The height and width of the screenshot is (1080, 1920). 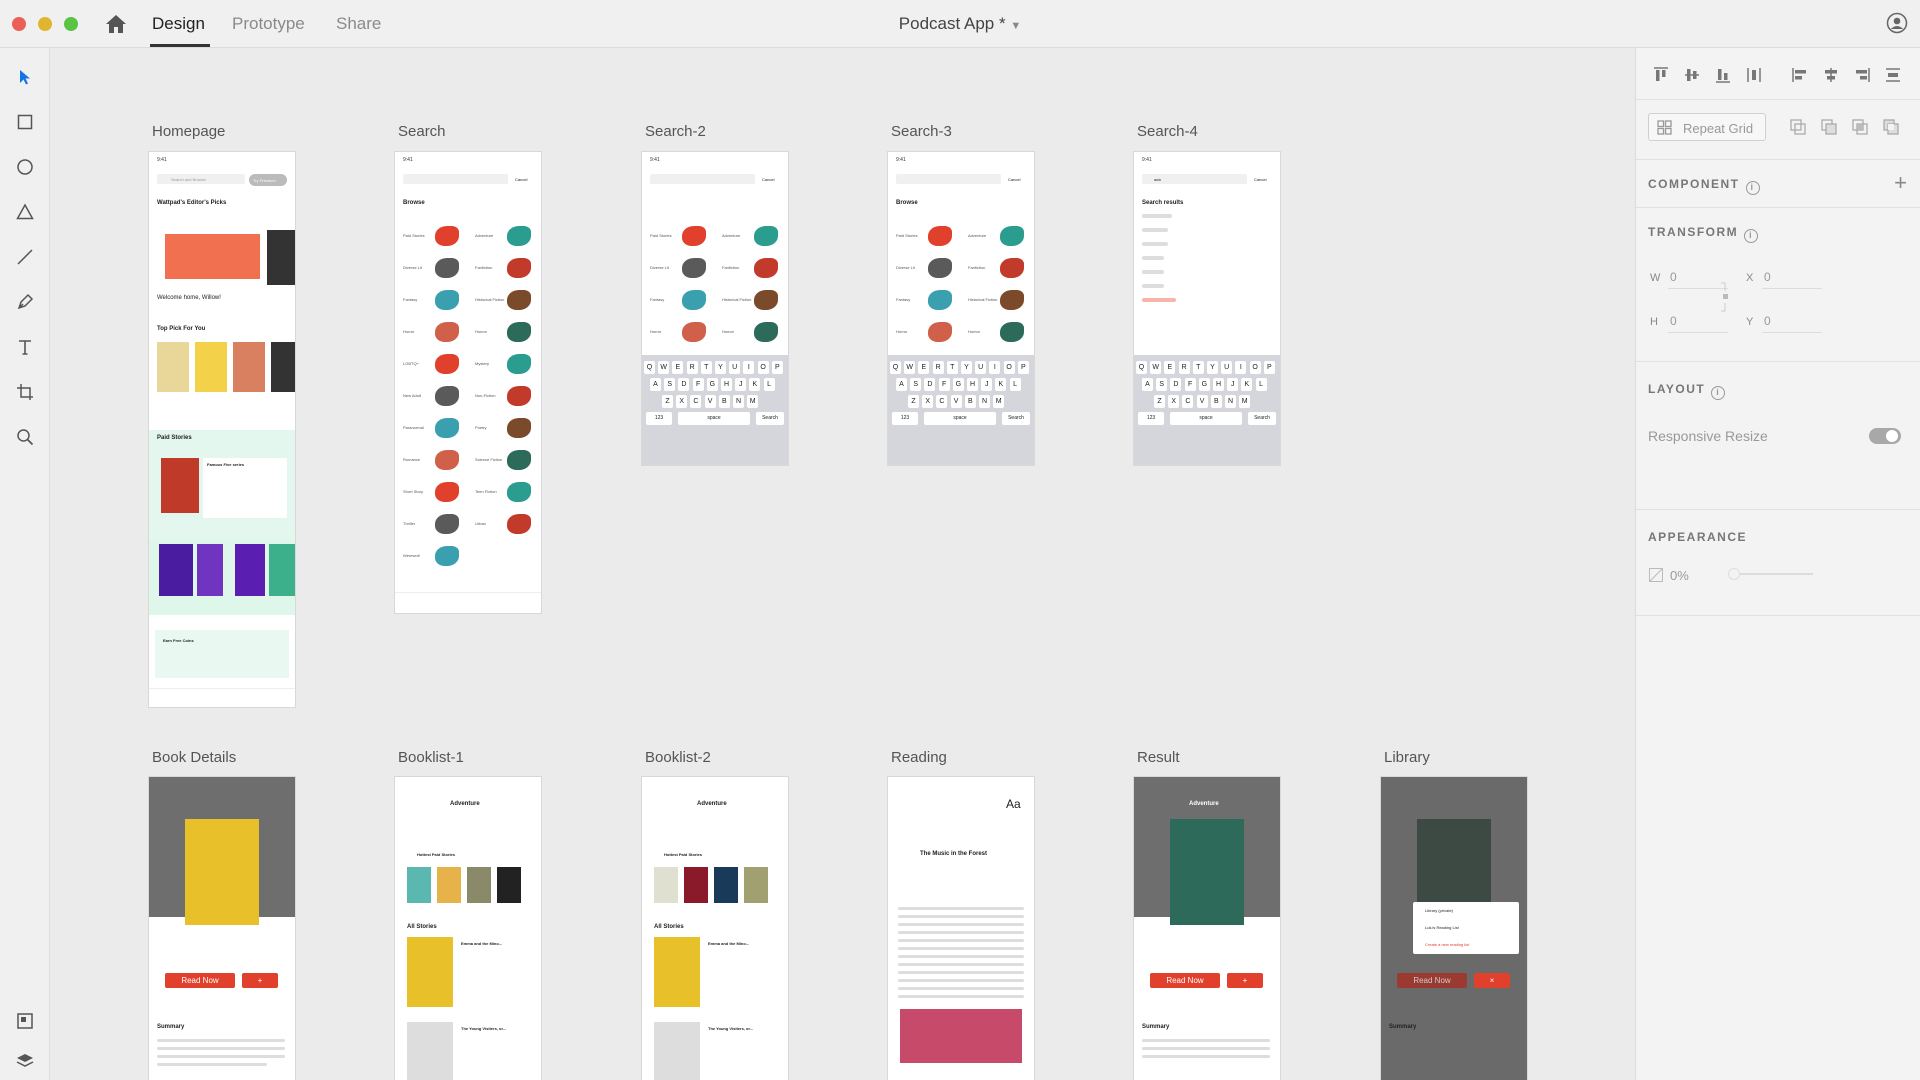 What do you see at coordinates (212, 256) in the screenshot?
I see `featured-banner` at bounding box center [212, 256].